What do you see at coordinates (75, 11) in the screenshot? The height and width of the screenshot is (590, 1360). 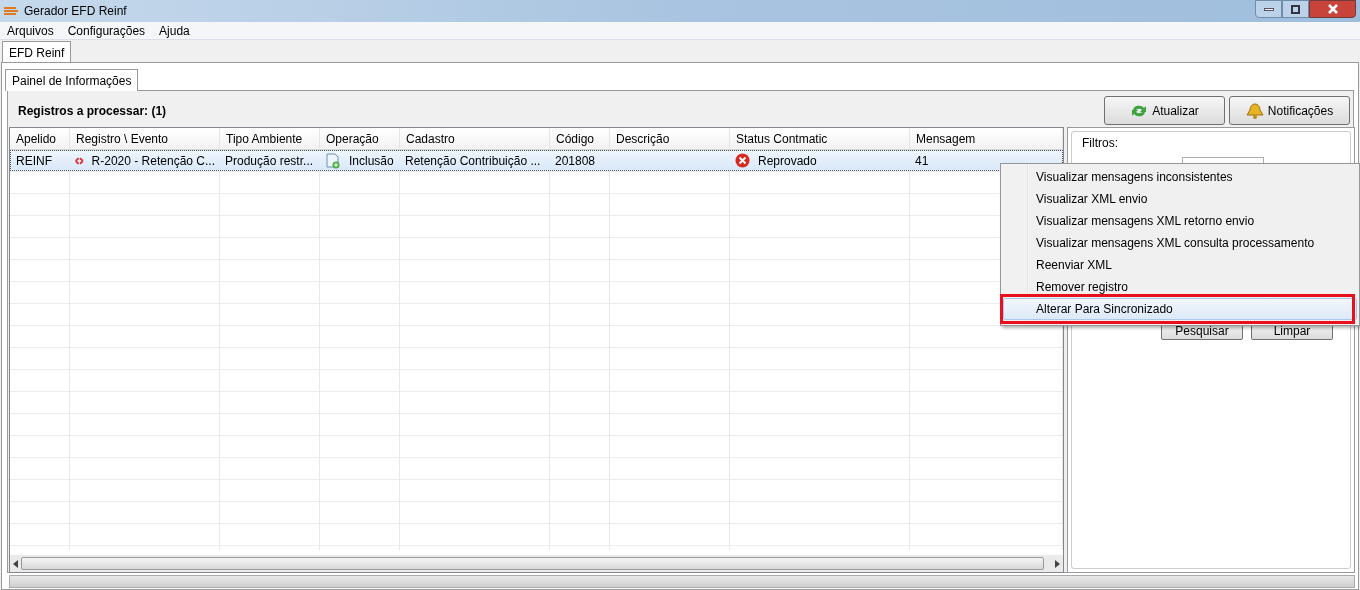 I see `window-title: Gerador EFD Reinf` at bounding box center [75, 11].